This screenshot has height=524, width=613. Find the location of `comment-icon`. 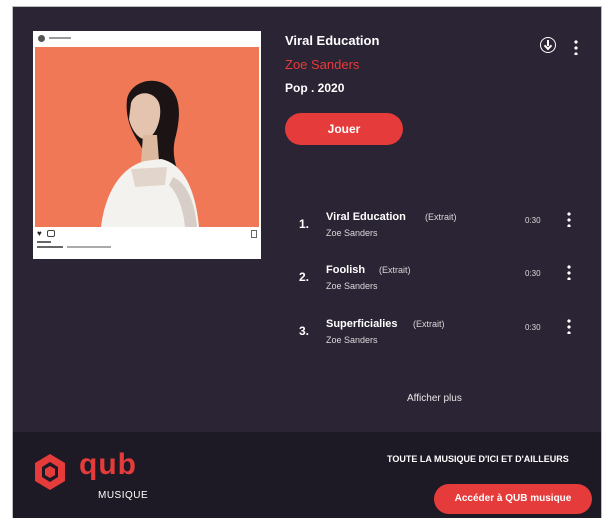

comment-icon is located at coordinates (51, 233).